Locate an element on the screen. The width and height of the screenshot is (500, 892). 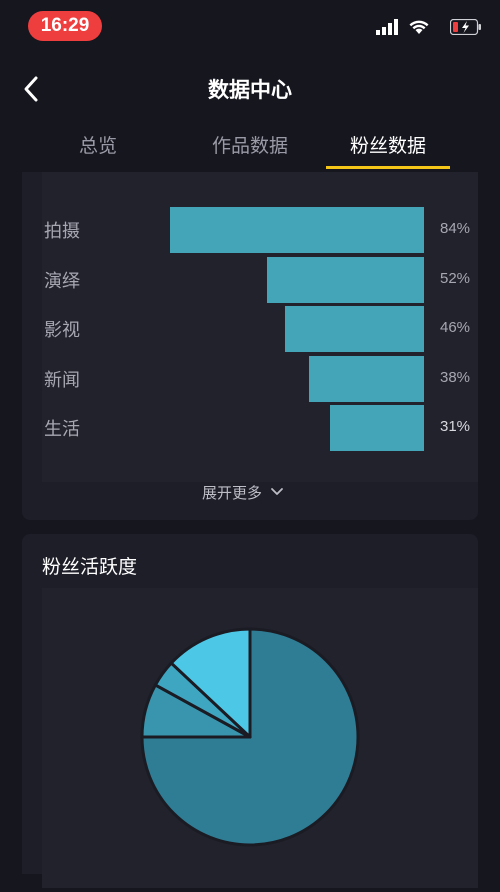
bar-value-label: 46% is located at coordinates (455, 327).